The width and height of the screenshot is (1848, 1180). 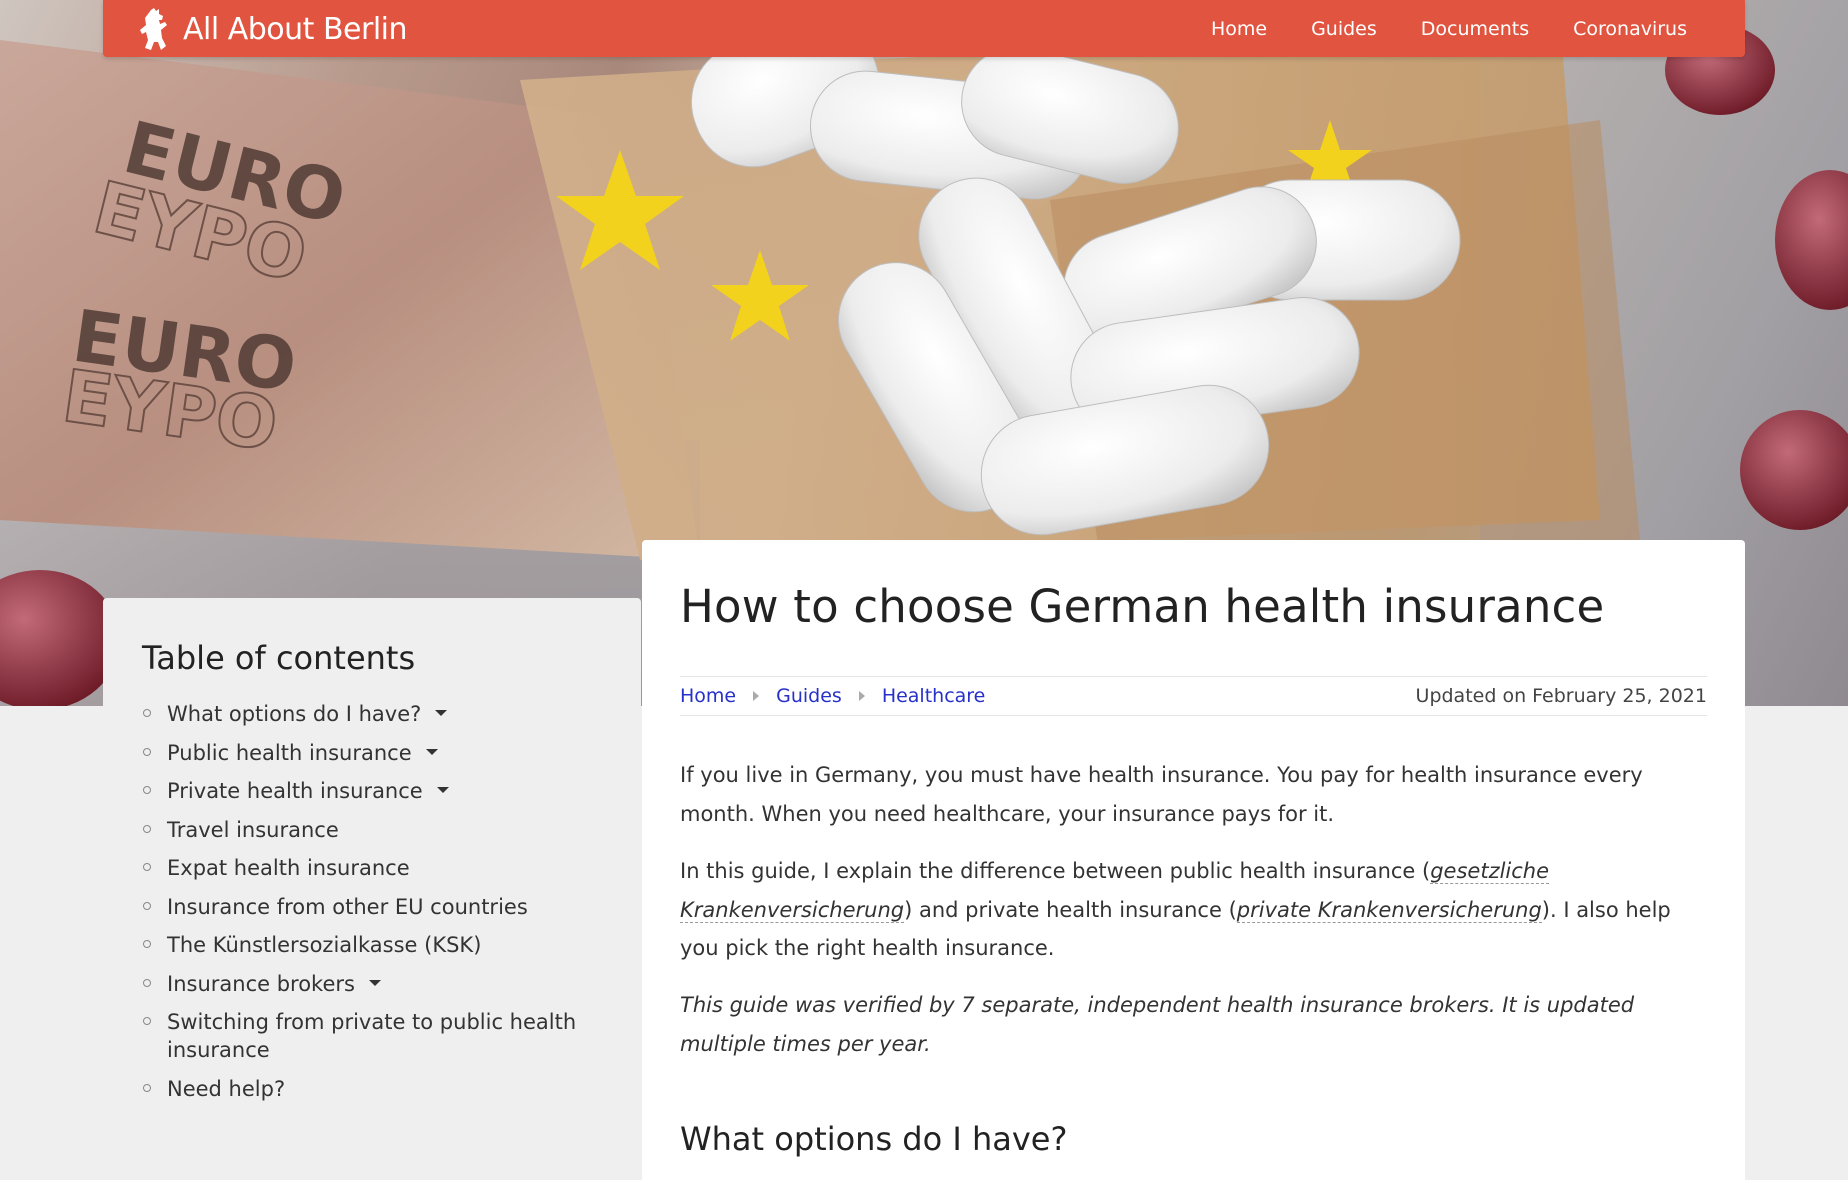 I want to click on toc-item-options: What options do I have?, so click(x=377, y=714).